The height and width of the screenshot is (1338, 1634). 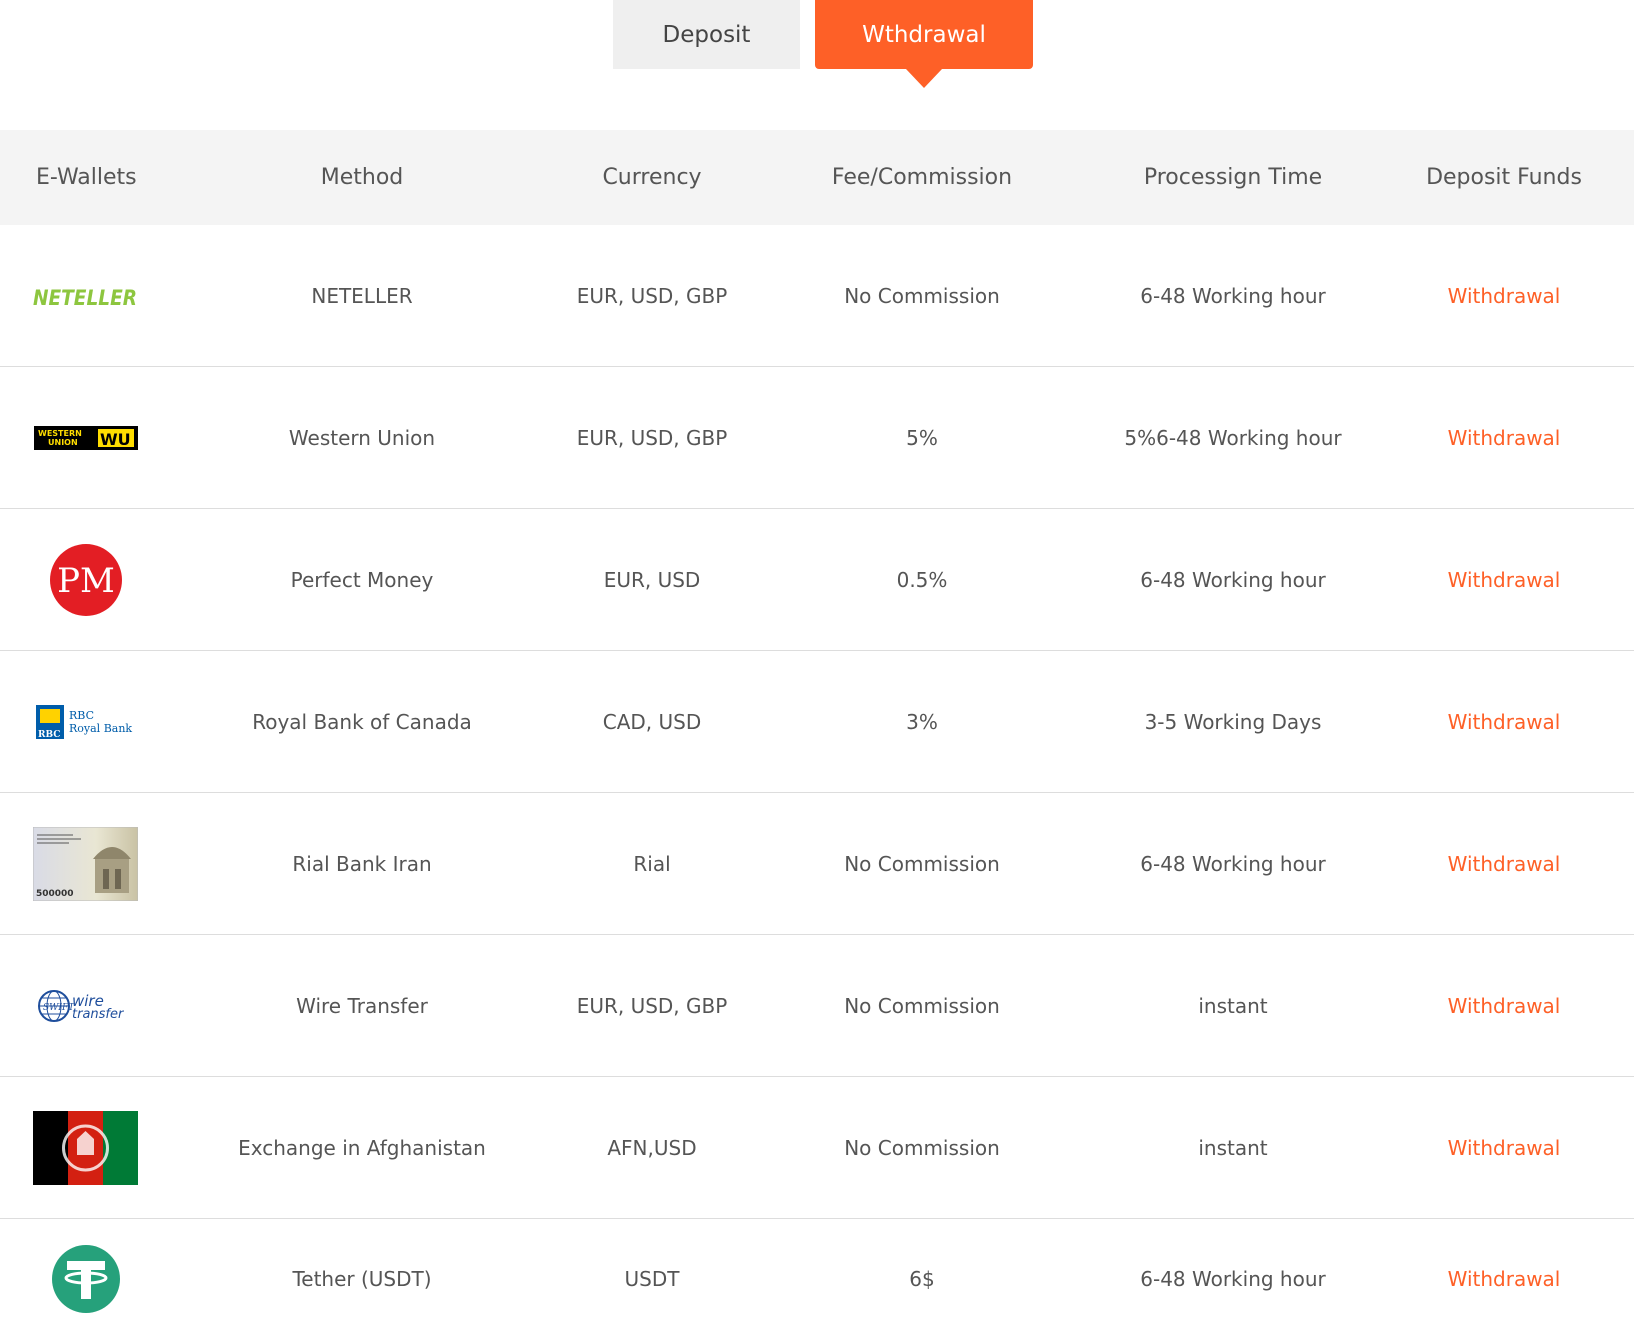 What do you see at coordinates (922, 579) in the screenshot?
I see `fee: 0.5%` at bounding box center [922, 579].